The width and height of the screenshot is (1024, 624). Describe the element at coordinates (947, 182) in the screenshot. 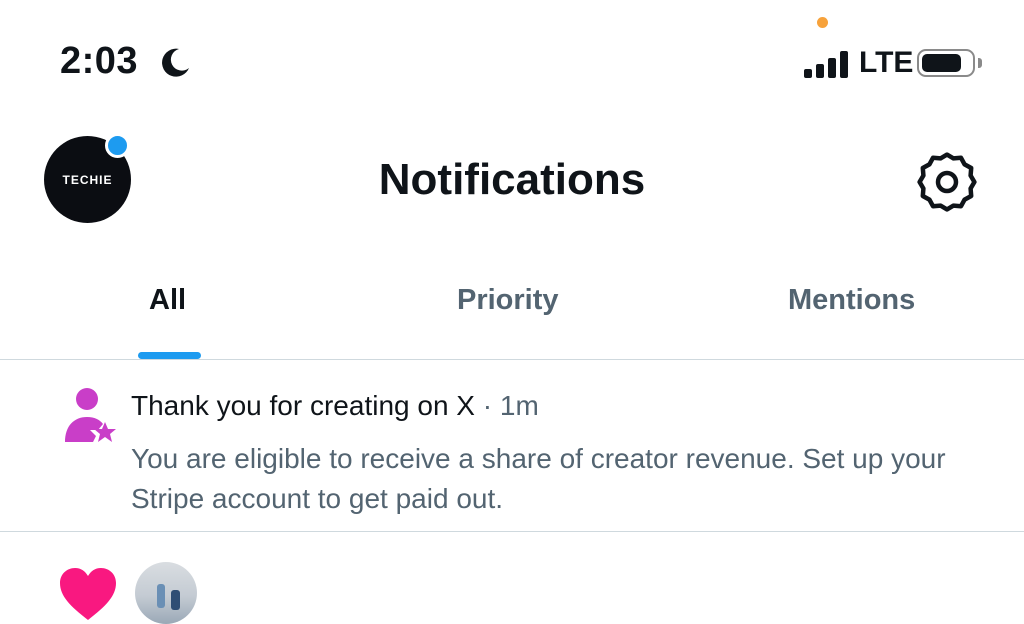

I see `gear-icon` at that location.